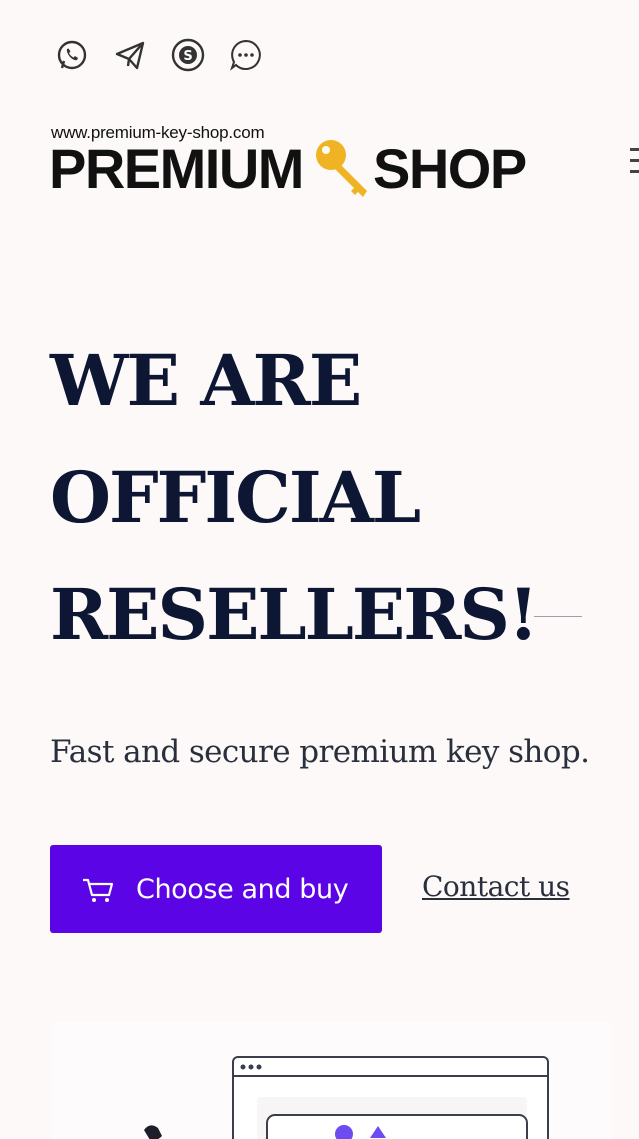 This screenshot has height=1139, width=639. I want to click on title-divider, so click(558, 616).